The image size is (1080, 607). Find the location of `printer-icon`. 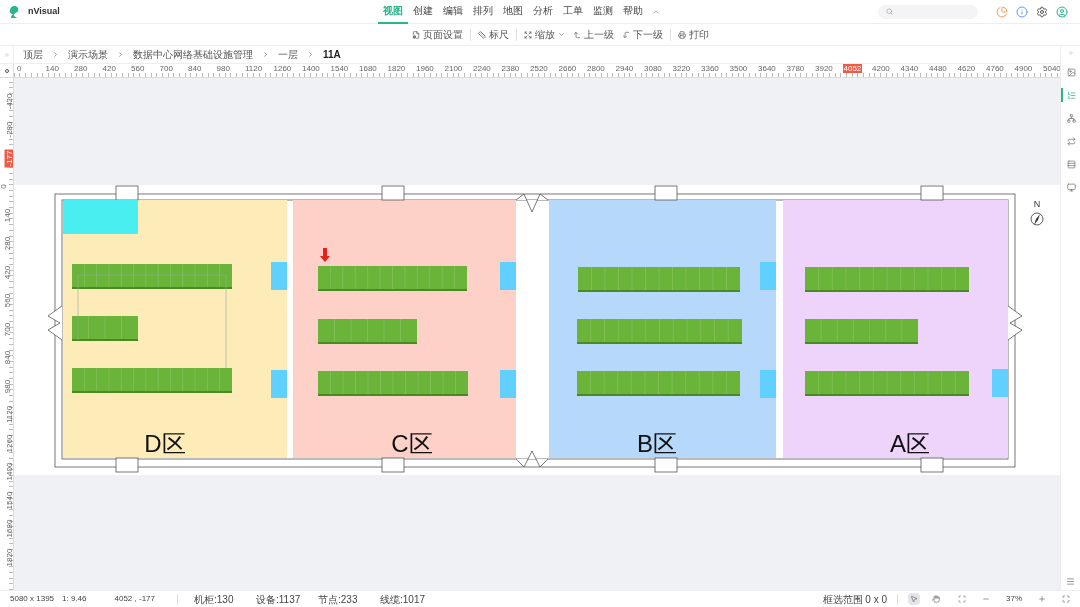

printer-icon is located at coordinates (681, 34).